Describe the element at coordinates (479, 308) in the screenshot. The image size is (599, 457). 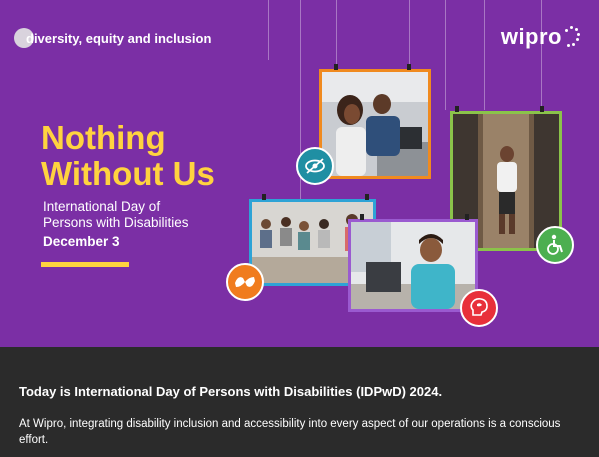
I see `speech-head-icon` at that location.